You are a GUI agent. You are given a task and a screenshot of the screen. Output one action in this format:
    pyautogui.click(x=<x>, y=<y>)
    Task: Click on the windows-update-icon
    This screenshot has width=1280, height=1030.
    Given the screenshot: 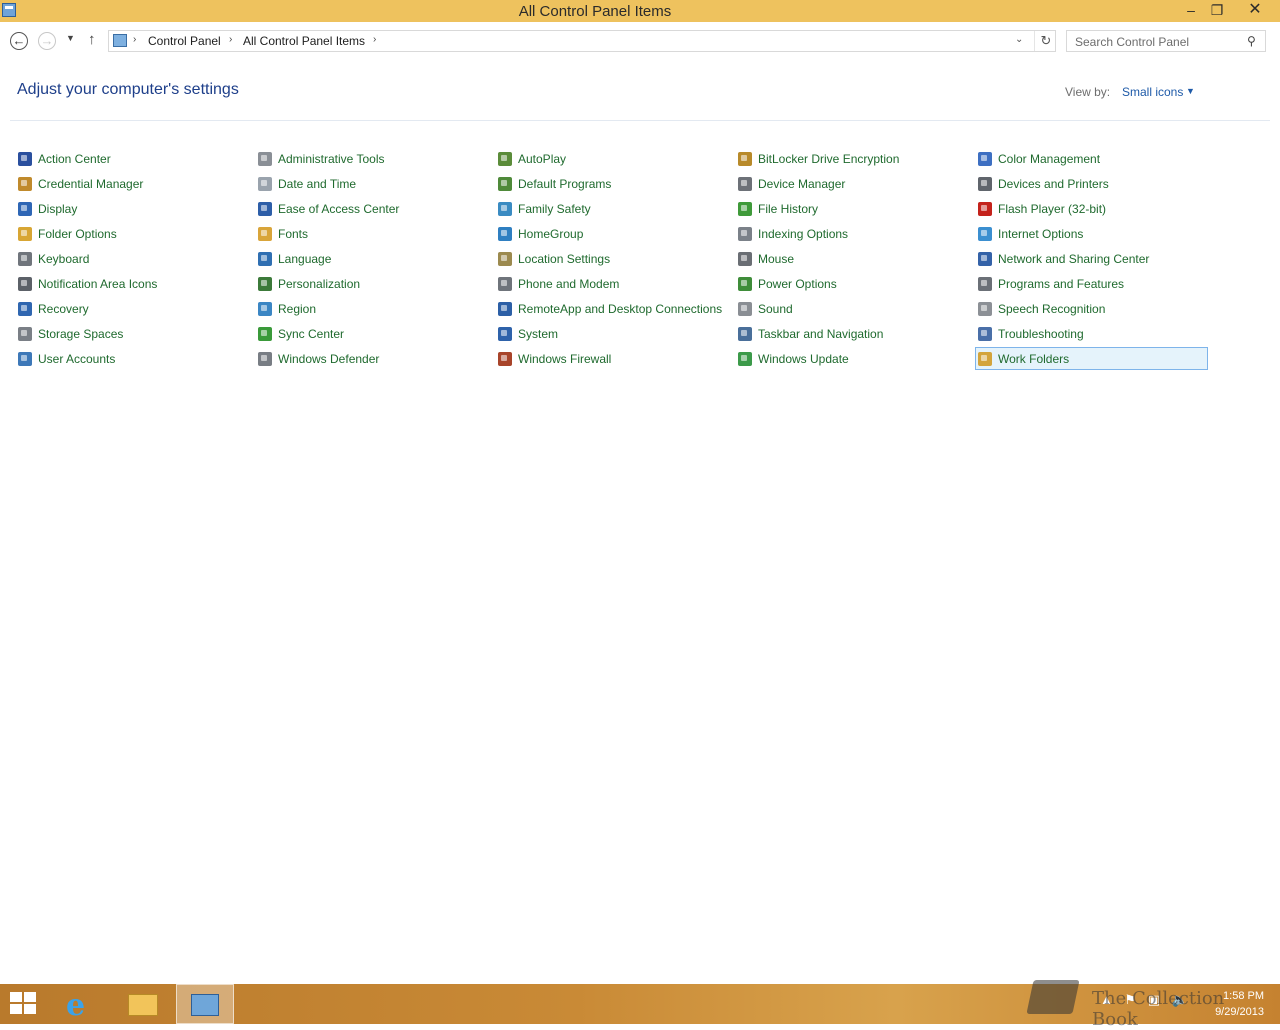 What is the action you would take?
    pyautogui.click(x=745, y=358)
    